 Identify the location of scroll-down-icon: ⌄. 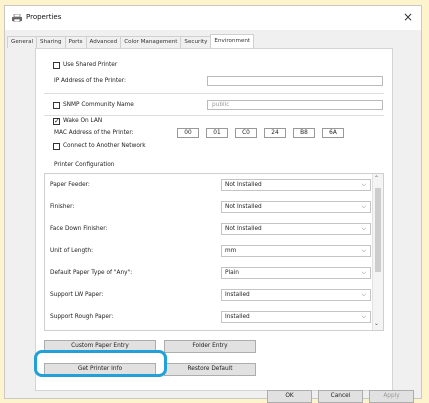
(376, 323).